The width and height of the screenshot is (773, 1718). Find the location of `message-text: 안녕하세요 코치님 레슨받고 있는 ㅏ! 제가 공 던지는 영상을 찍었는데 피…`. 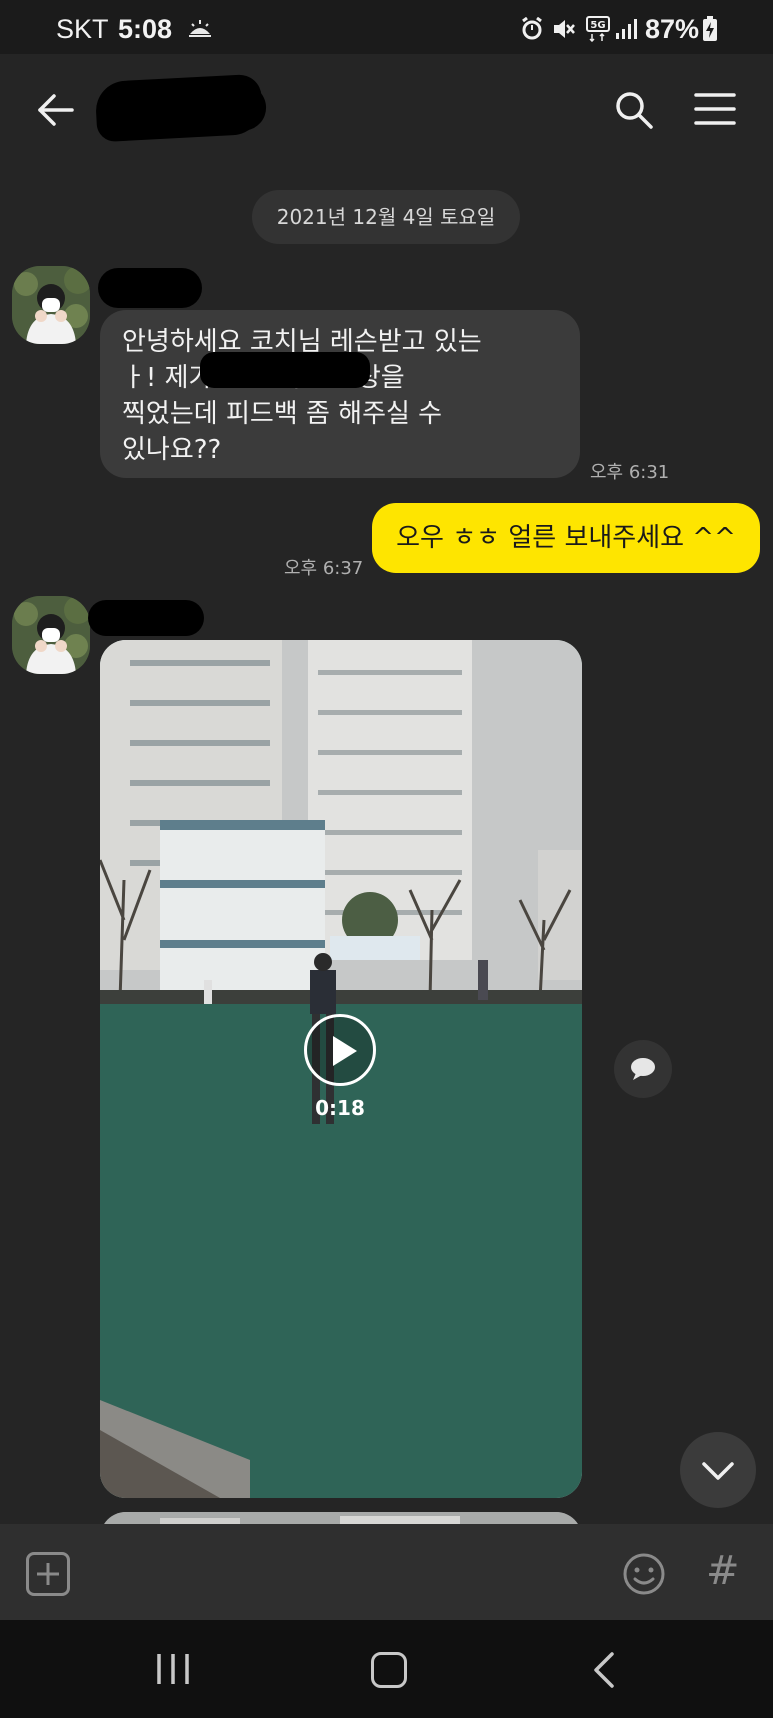

message-text: 안녕하세요 코치님 레슨받고 있는 ㅏ! 제가 공 던지는 영상을 찍었는데 피… is located at coordinates (302, 396).